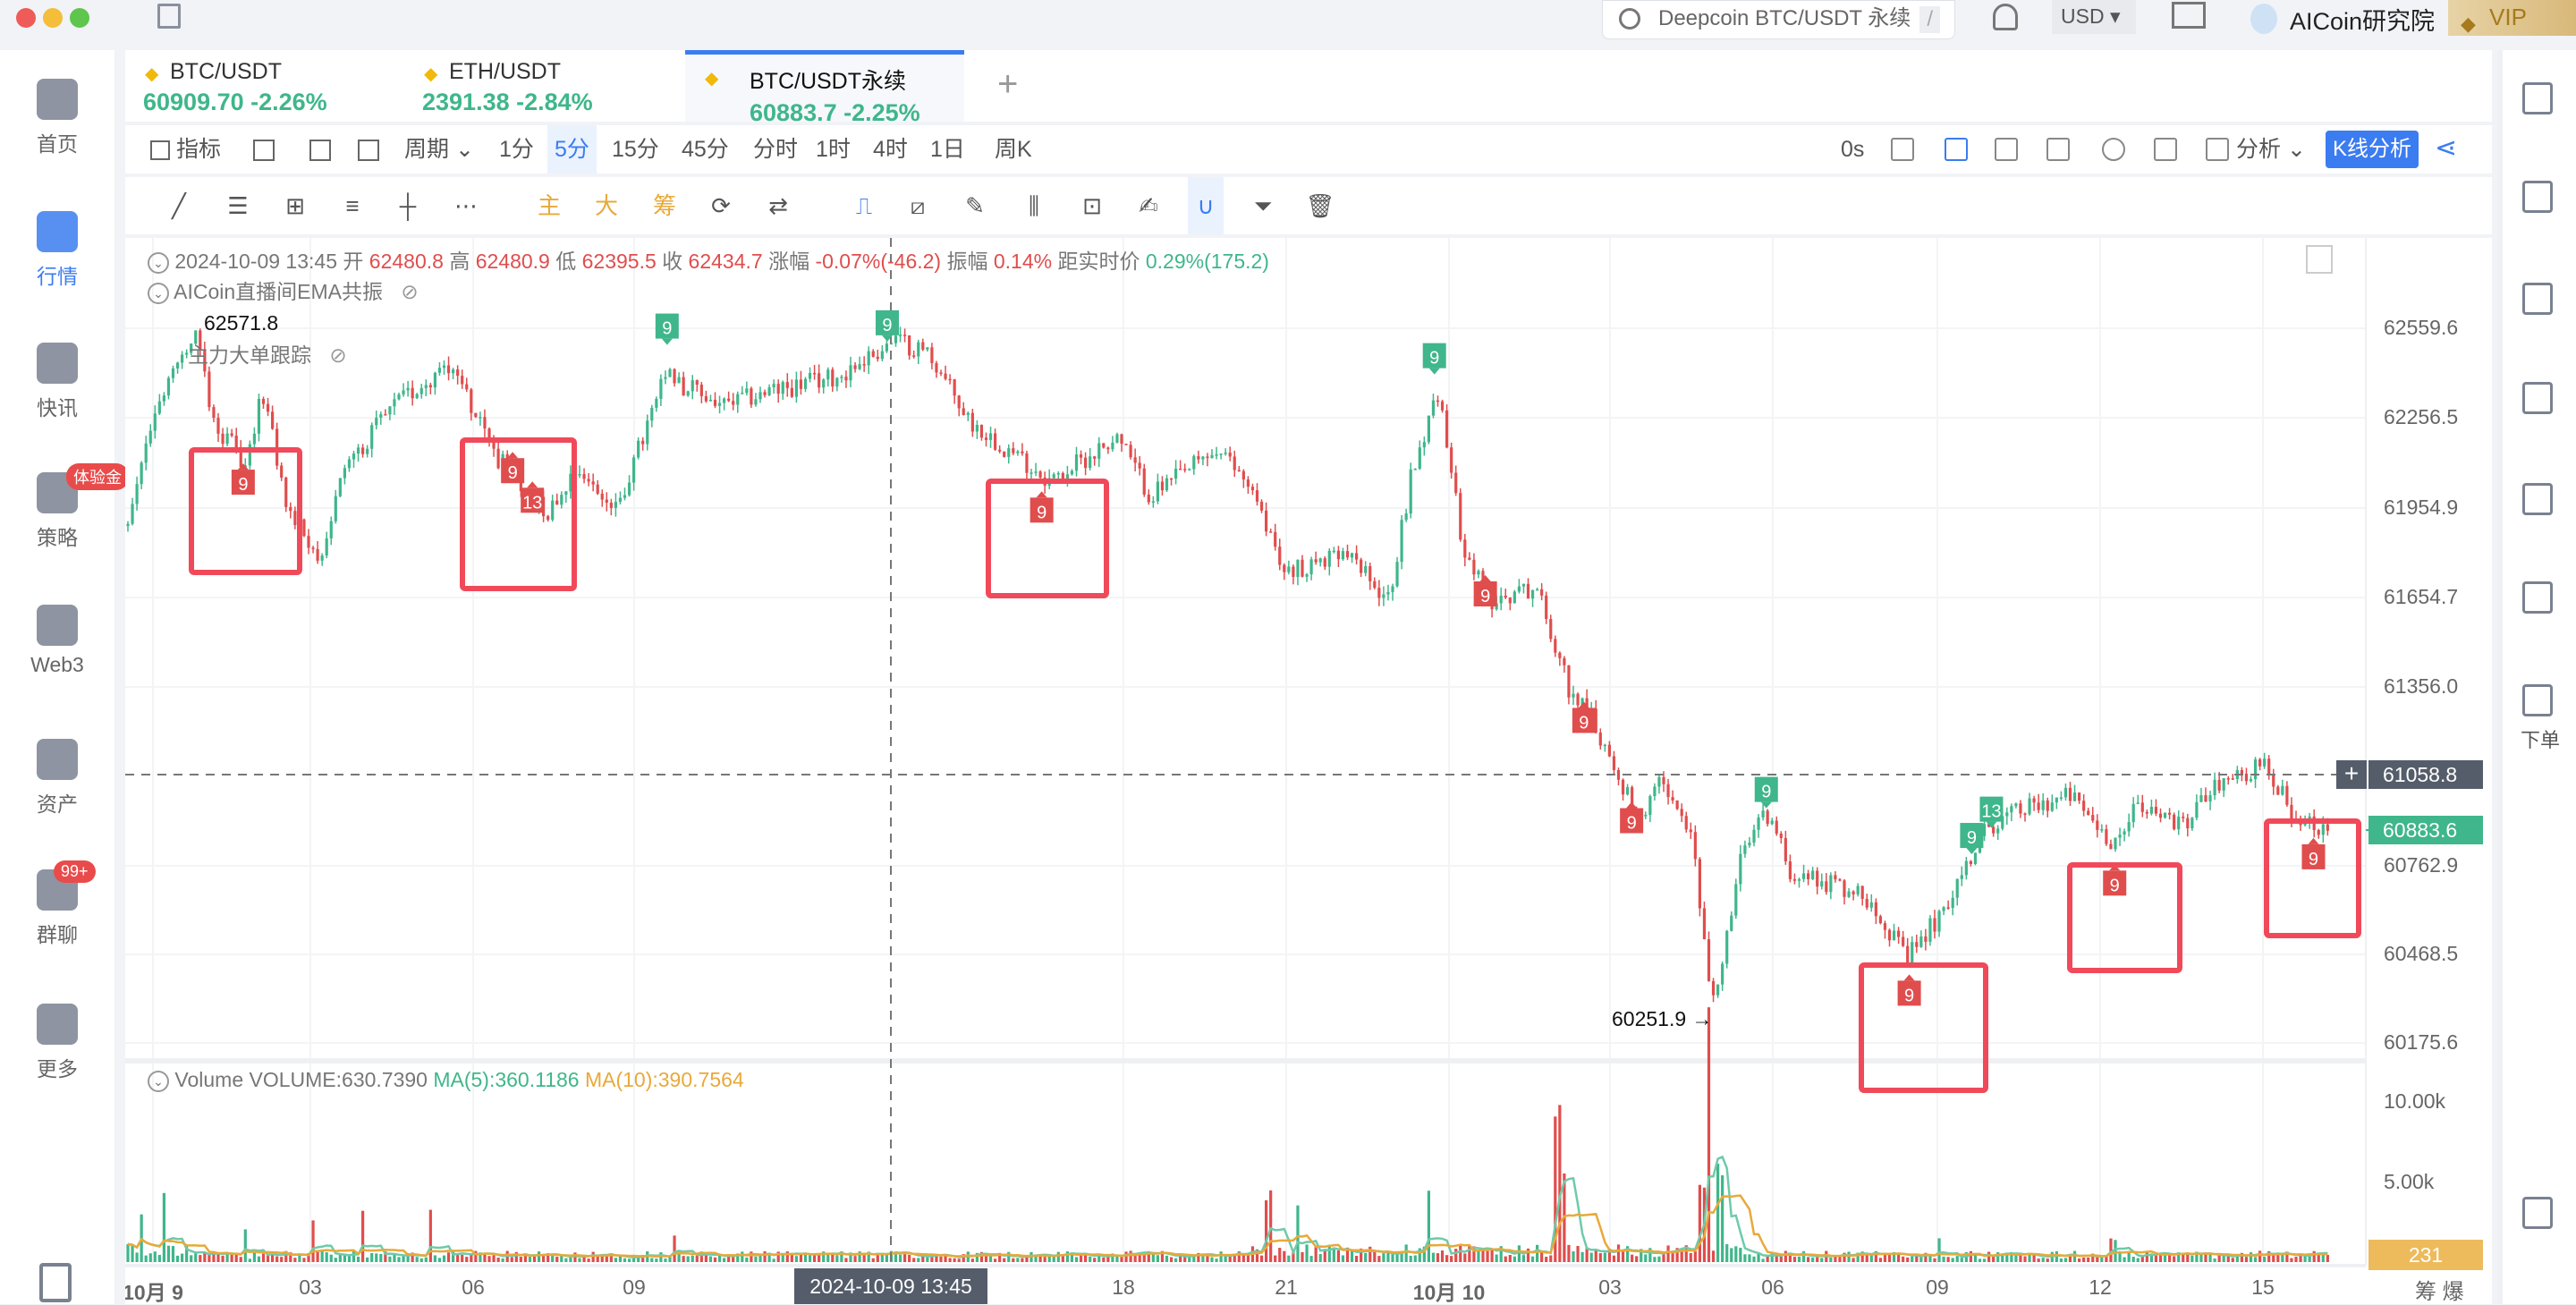 This screenshot has height=1305, width=2576. What do you see at coordinates (283, 290) in the screenshot?
I see `ema-indicator-row: ⌄ AICoin直播间EMA共振 ⊘` at bounding box center [283, 290].